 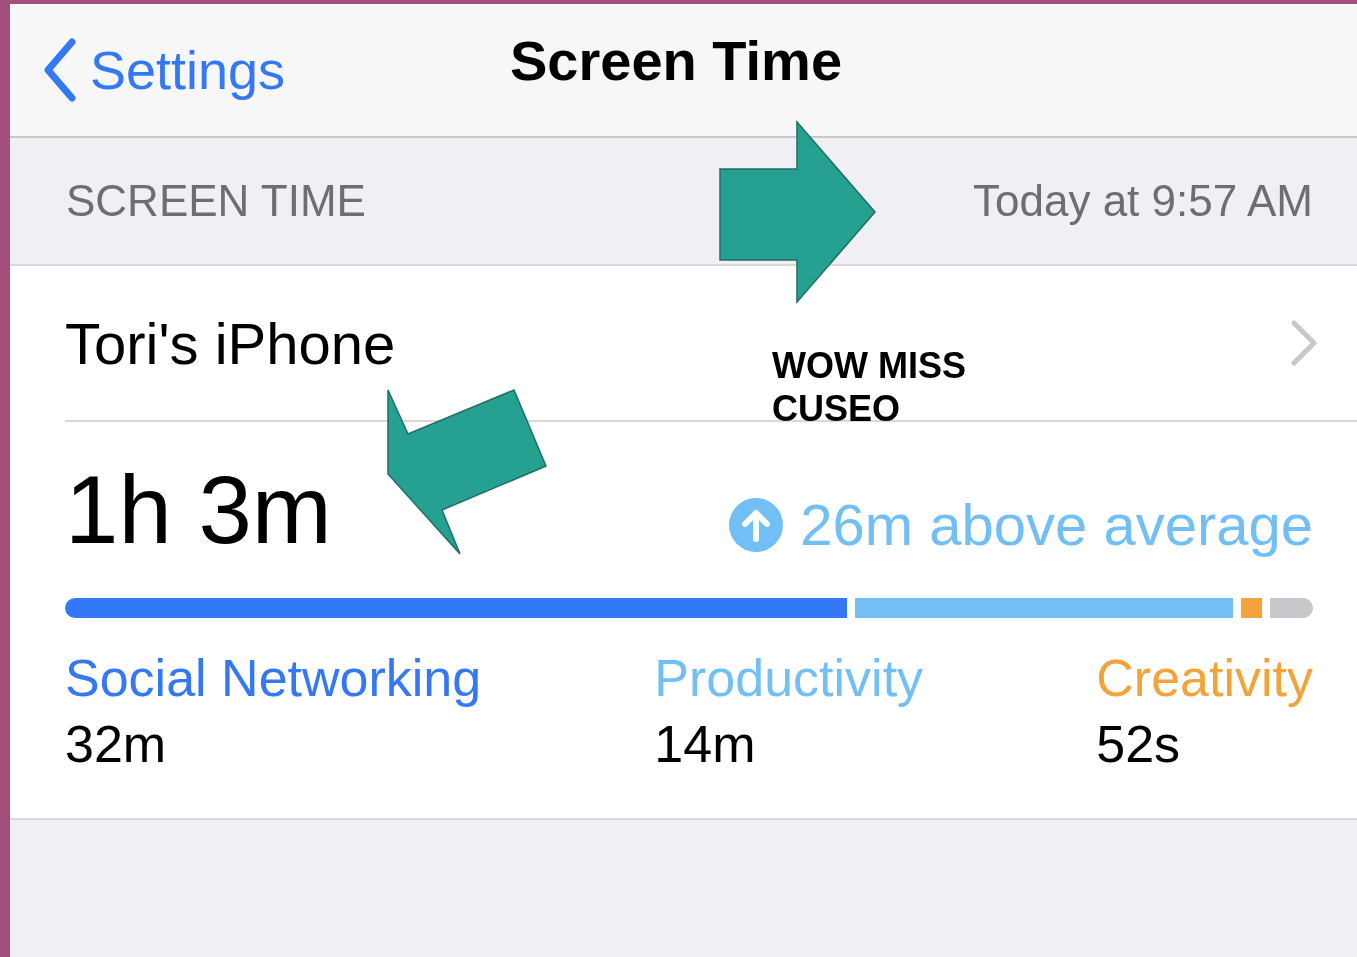 What do you see at coordinates (216, 201) in the screenshot?
I see `section-header: SCREEN TIME` at bounding box center [216, 201].